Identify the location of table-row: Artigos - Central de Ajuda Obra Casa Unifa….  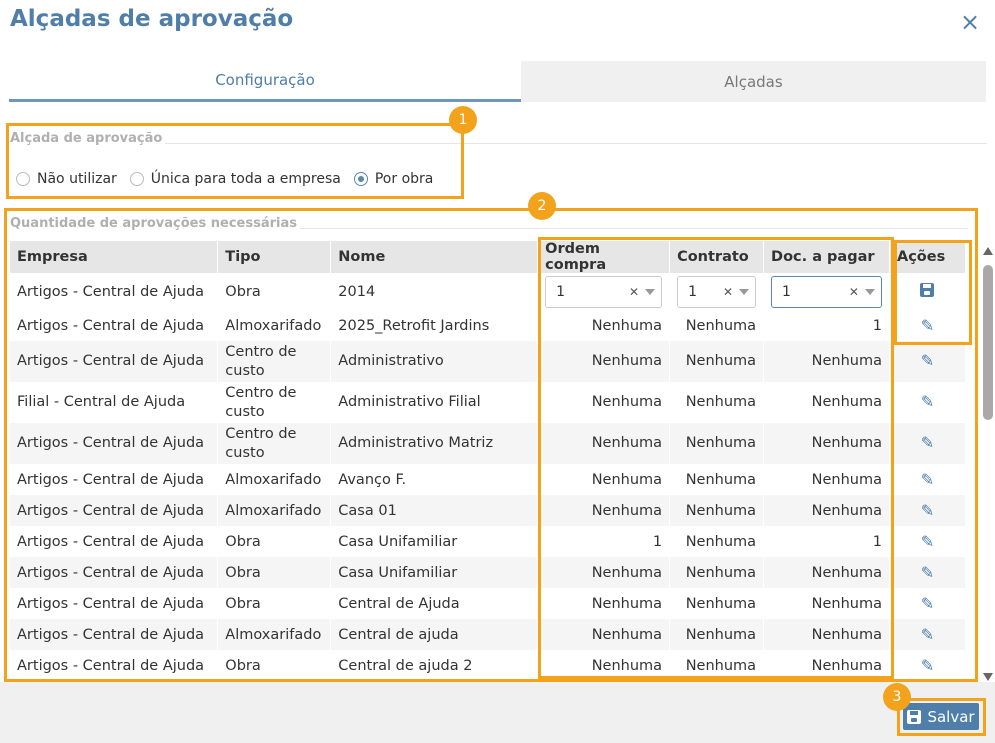
(488, 572).